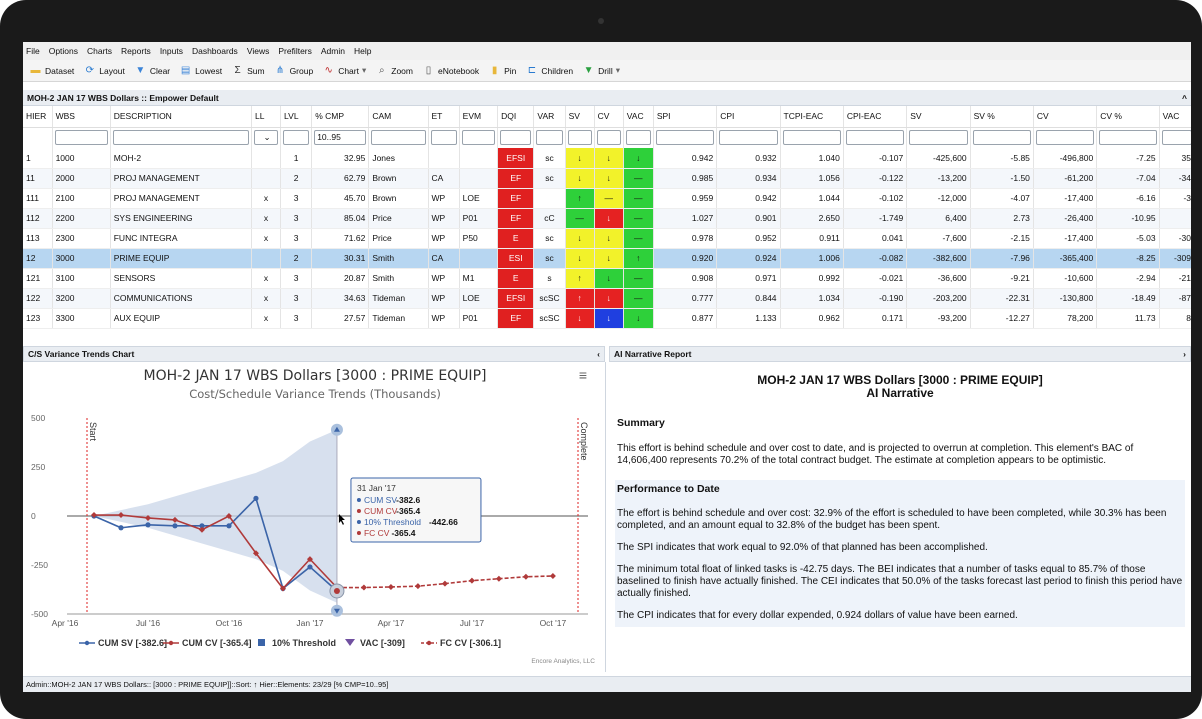  What do you see at coordinates (63, 51) in the screenshot?
I see `menu-options: Options` at bounding box center [63, 51].